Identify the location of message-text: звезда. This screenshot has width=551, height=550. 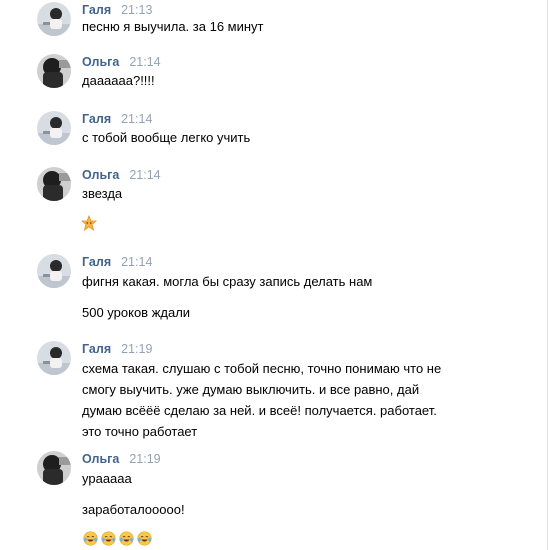
(102, 193).